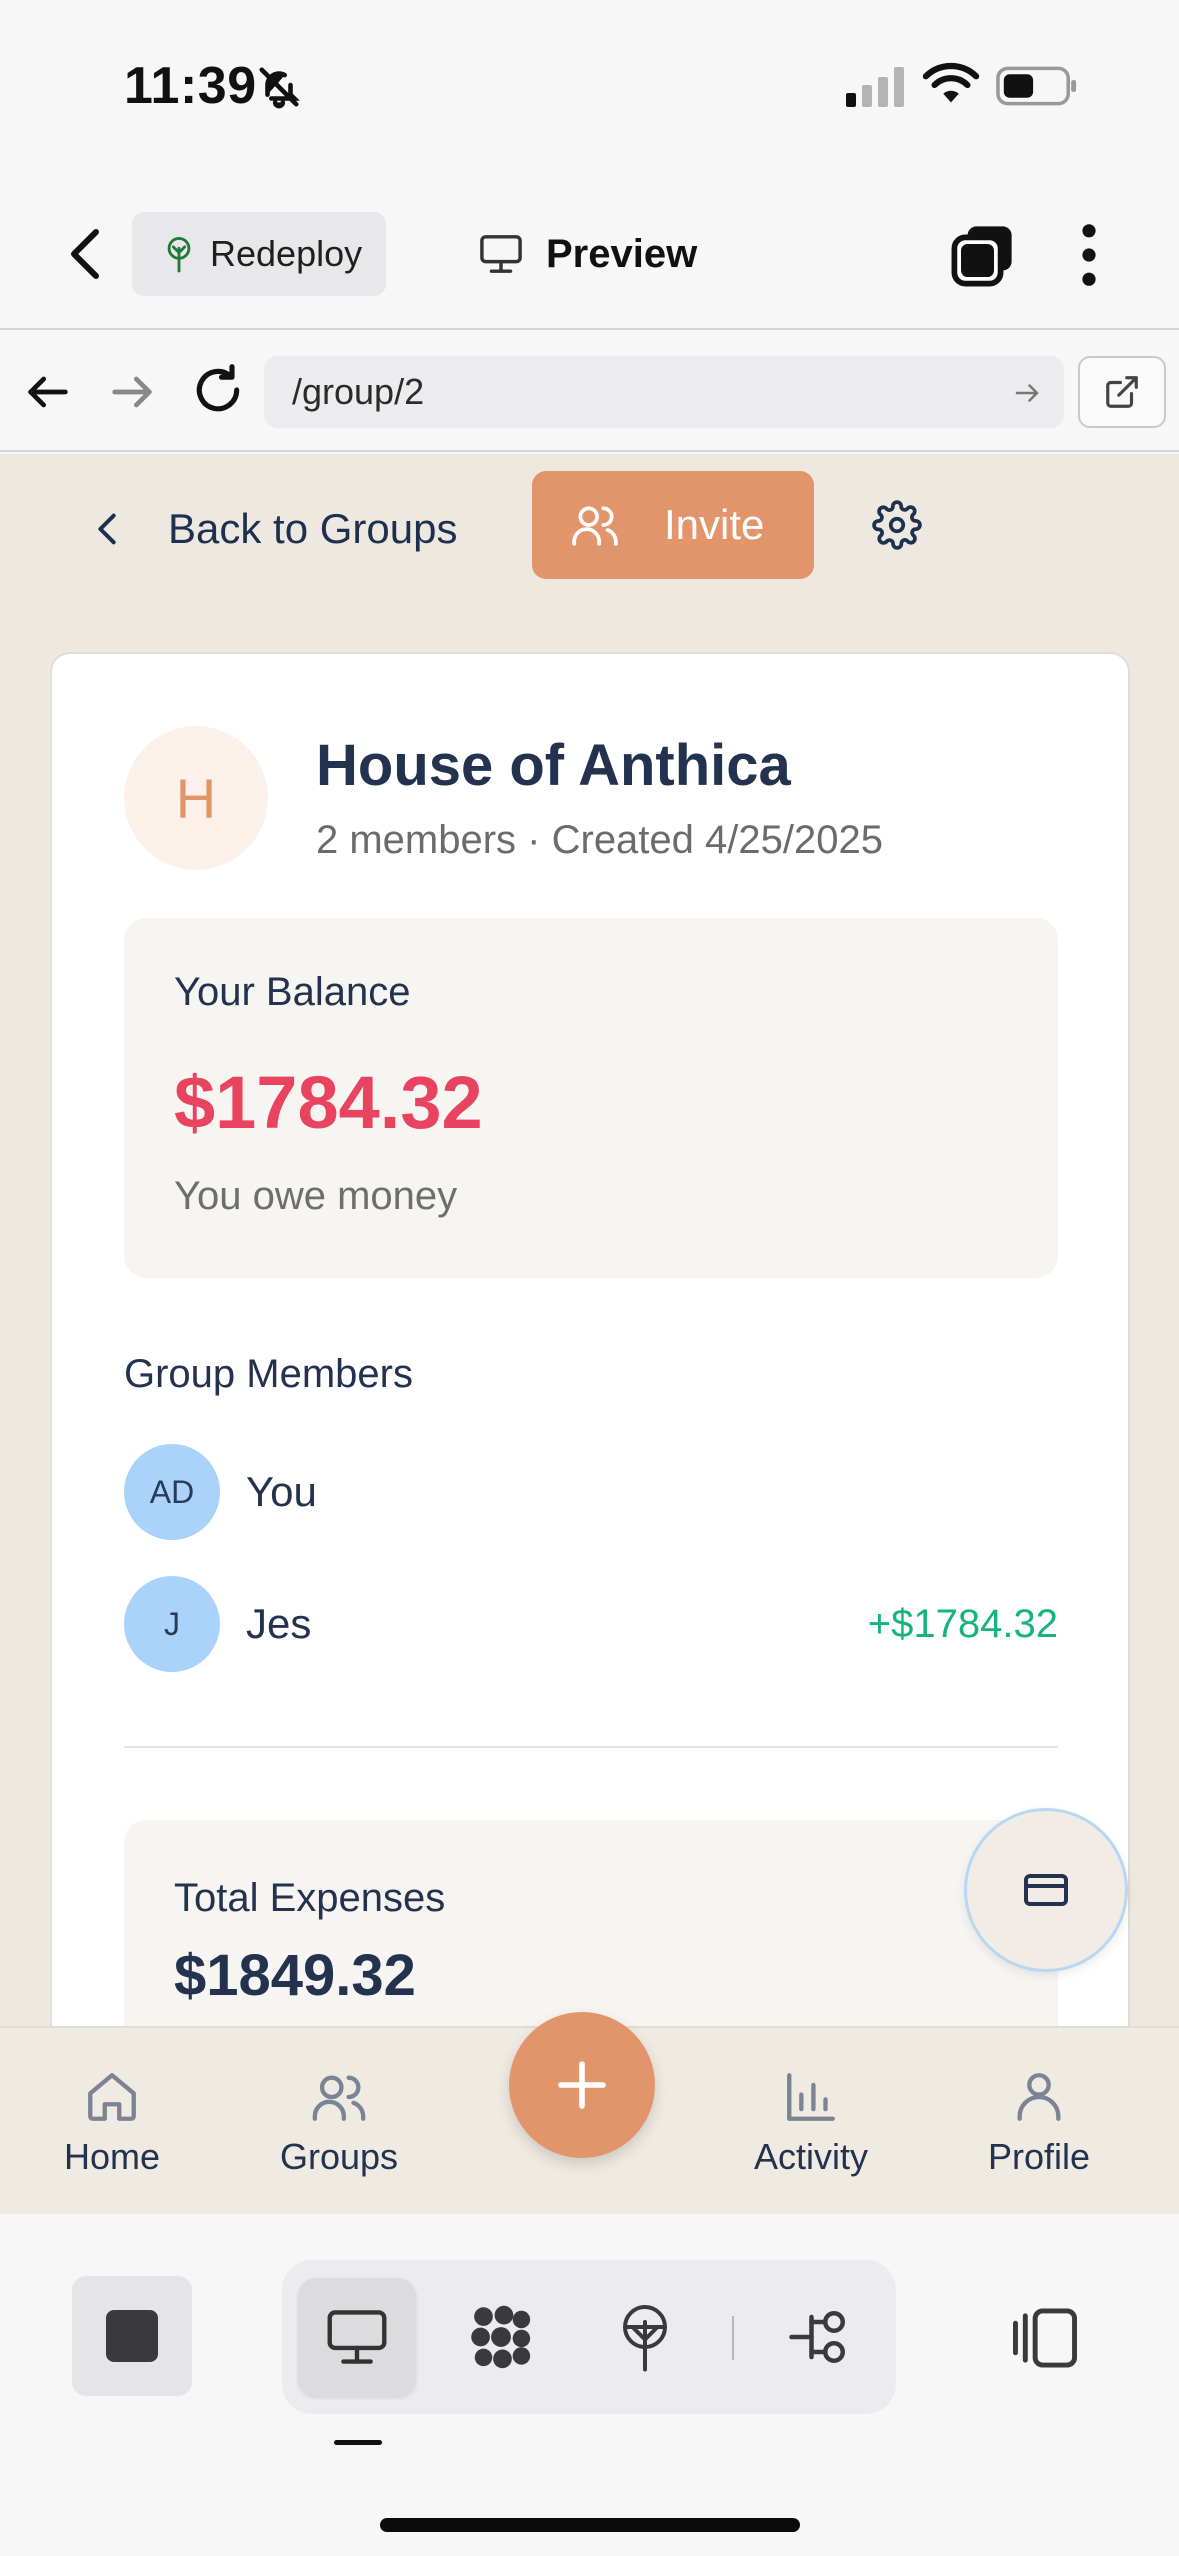 This screenshot has height=2556, width=1179. Describe the element at coordinates (1089, 255) in the screenshot. I see `more-options-icon` at that location.